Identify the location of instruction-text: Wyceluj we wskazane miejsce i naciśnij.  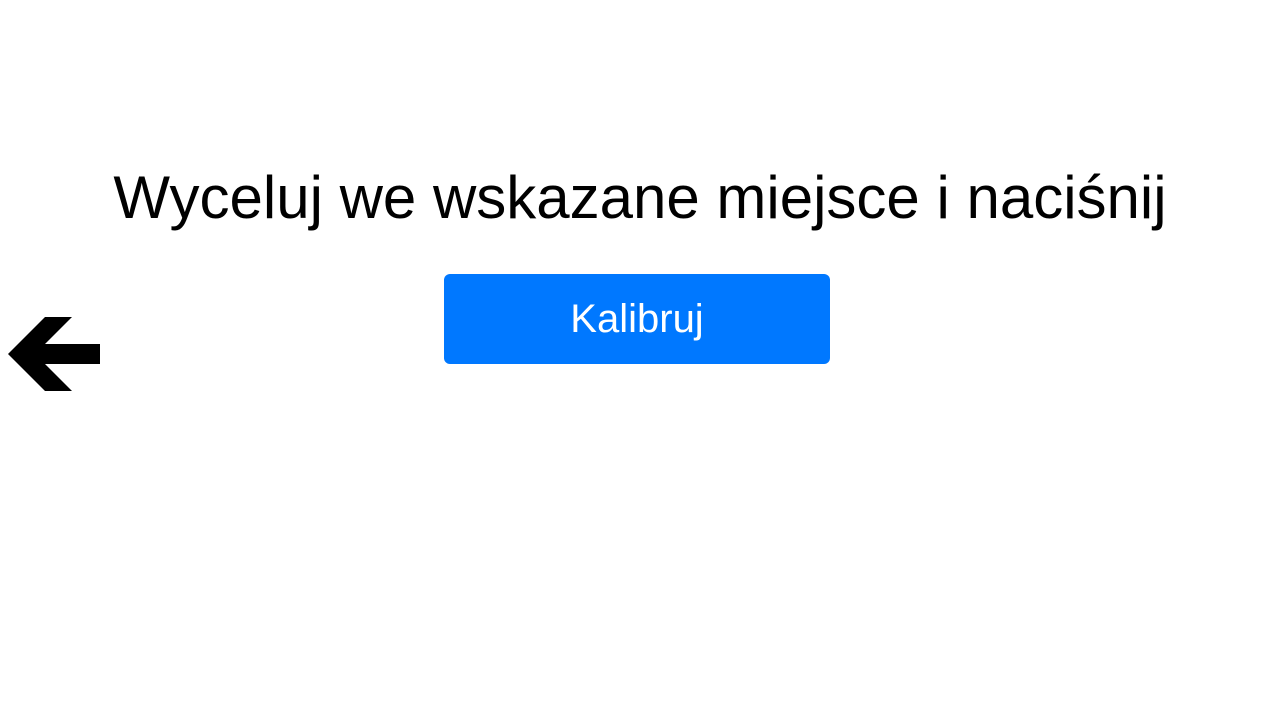
(640, 197).